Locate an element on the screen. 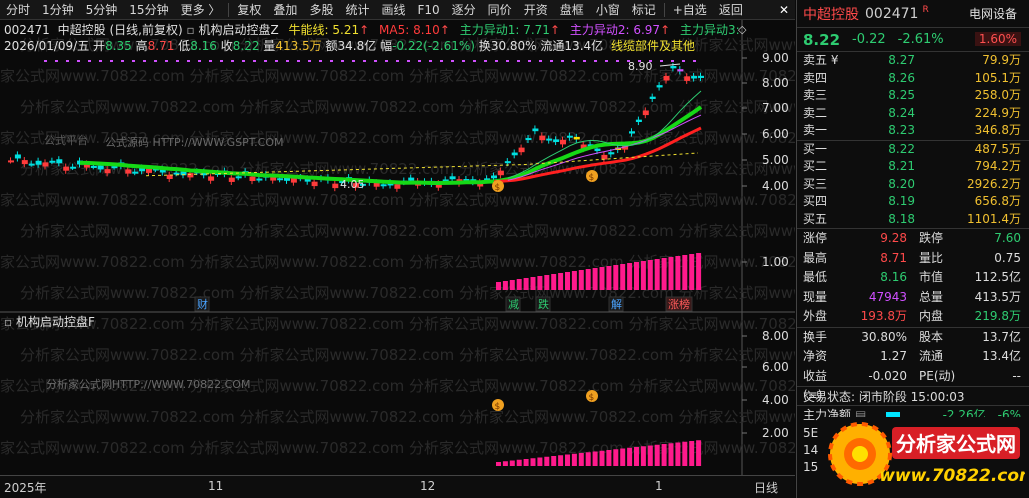  period-selector: 日线 is located at coordinates (766, 487).